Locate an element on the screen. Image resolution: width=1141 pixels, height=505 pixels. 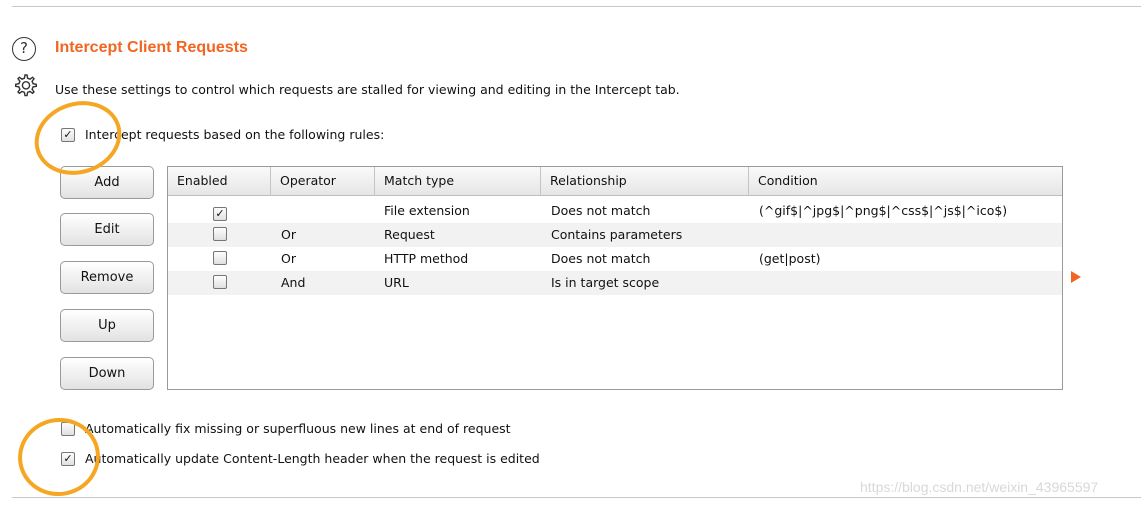
fix-newlines-checkbox is located at coordinates (68, 429).